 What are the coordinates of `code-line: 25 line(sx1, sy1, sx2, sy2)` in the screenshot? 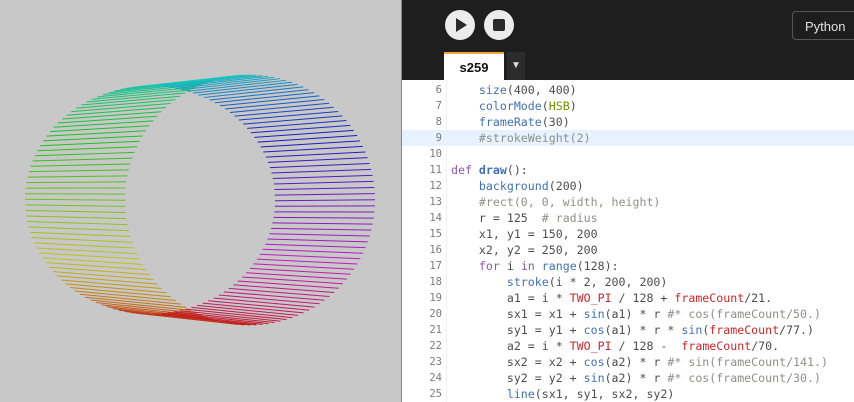 It's located at (628, 394).